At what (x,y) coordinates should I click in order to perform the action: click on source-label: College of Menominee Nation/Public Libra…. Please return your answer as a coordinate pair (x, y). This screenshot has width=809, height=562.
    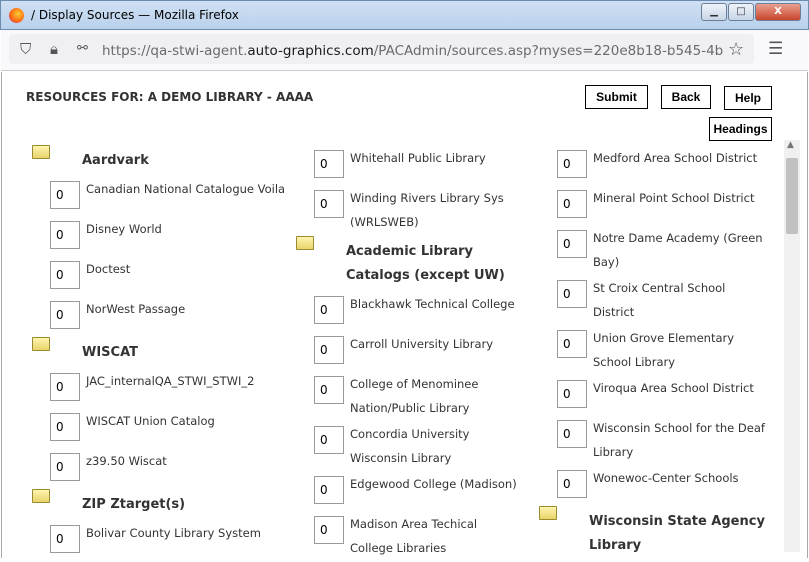
    Looking at the image, I should click on (414, 396).